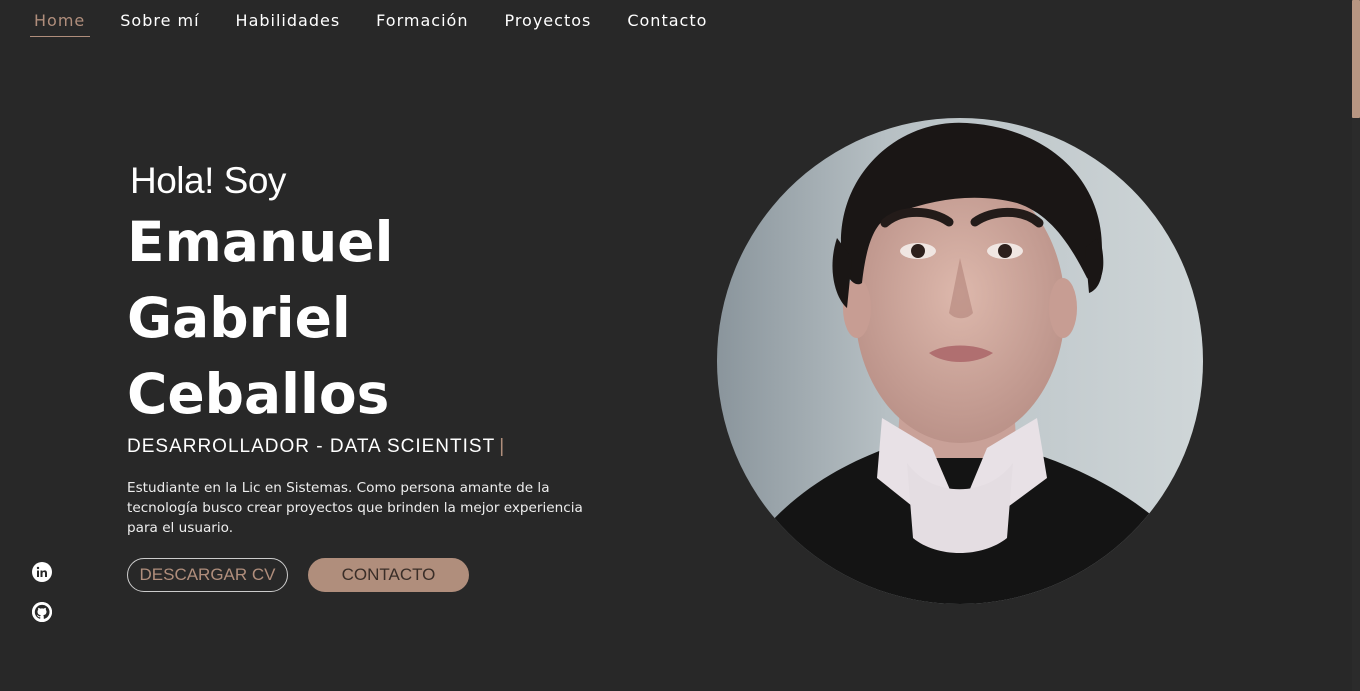  What do you see at coordinates (502, 446) in the screenshot?
I see `typing-cursor: |` at bounding box center [502, 446].